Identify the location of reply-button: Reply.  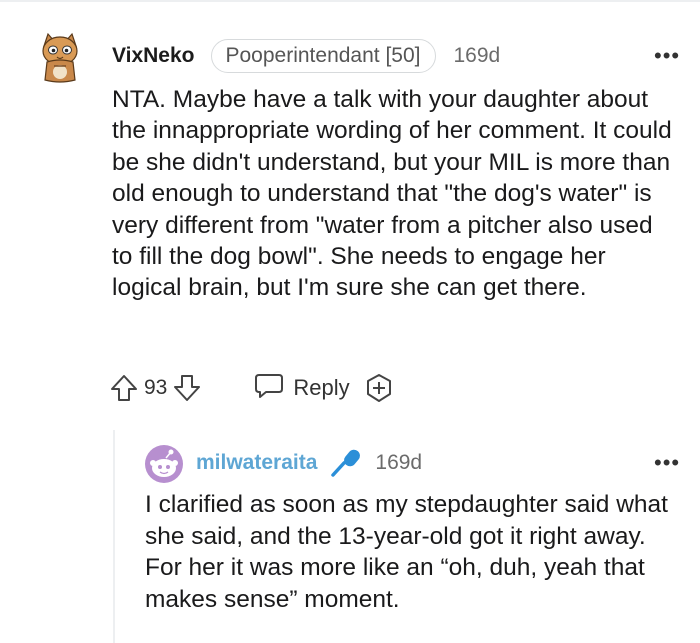
(301, 388).